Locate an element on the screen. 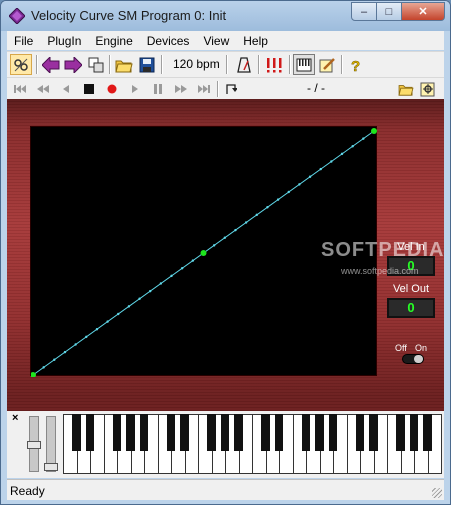 The image size is (451, 505). toggle-knob is located at coordinates (418, 359).